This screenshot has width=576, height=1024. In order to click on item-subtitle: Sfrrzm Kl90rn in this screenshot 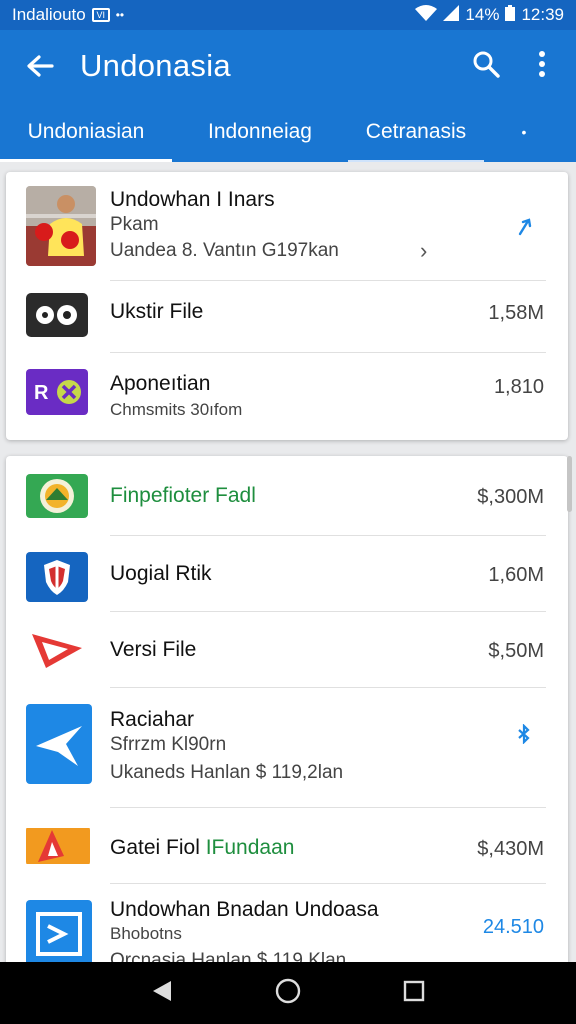, I will do `click(168, 744)`.